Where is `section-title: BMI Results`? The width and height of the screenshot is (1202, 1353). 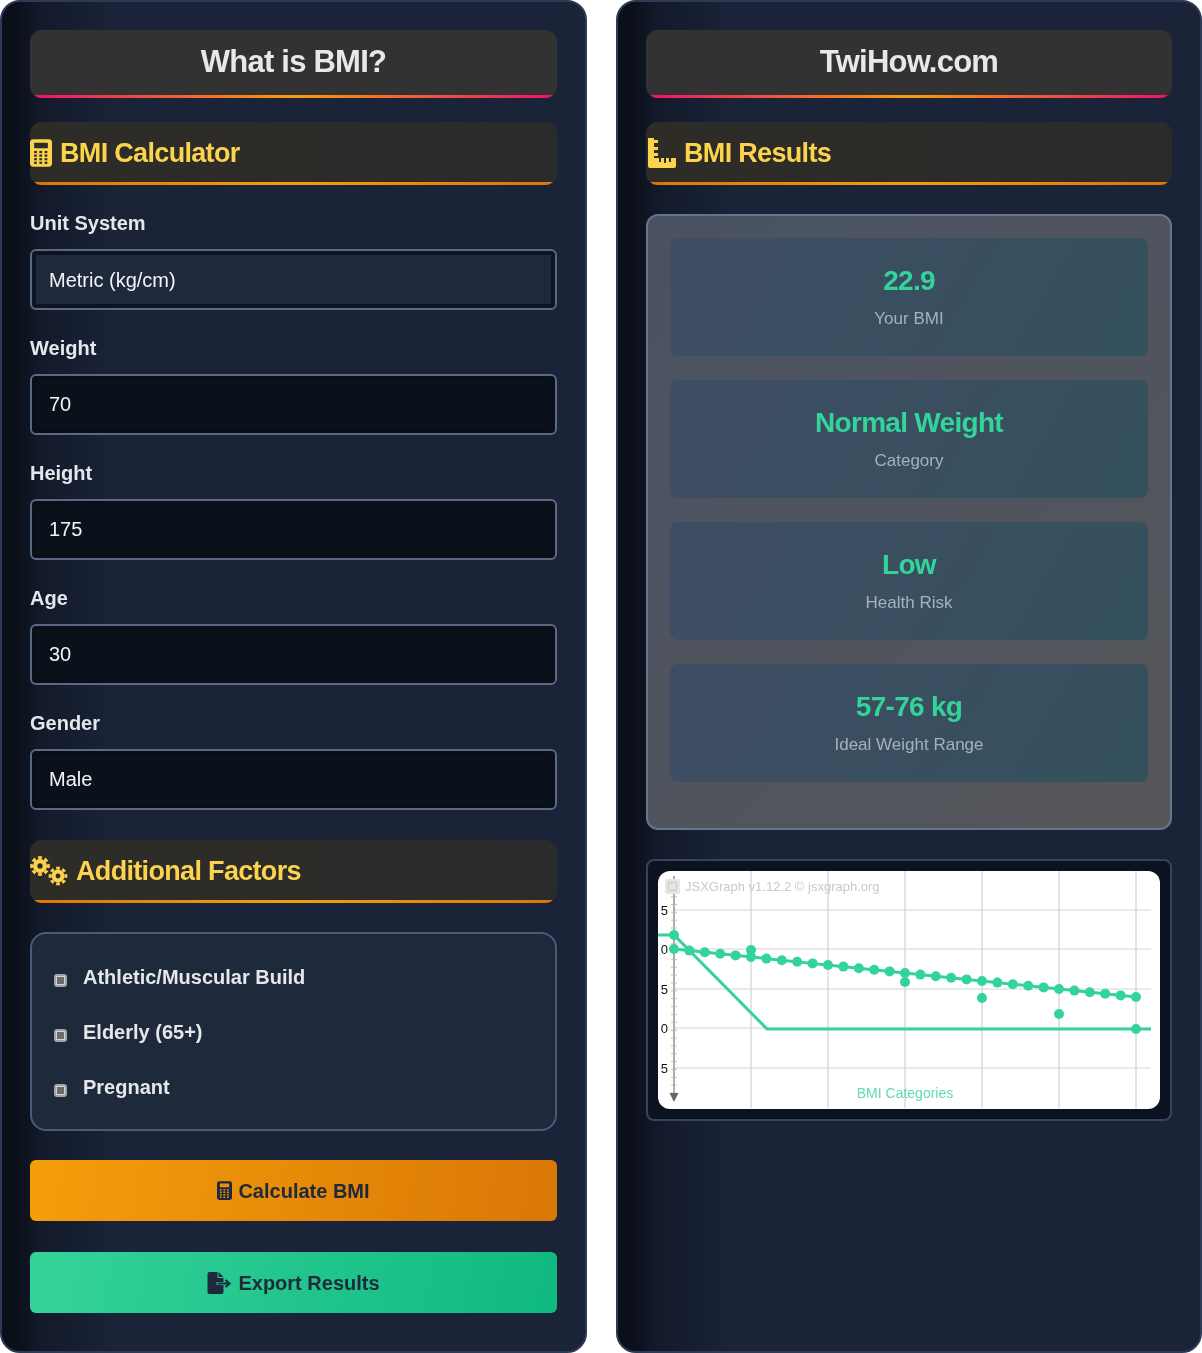 section-title: BMI Results is located at coordinates (758, 153).